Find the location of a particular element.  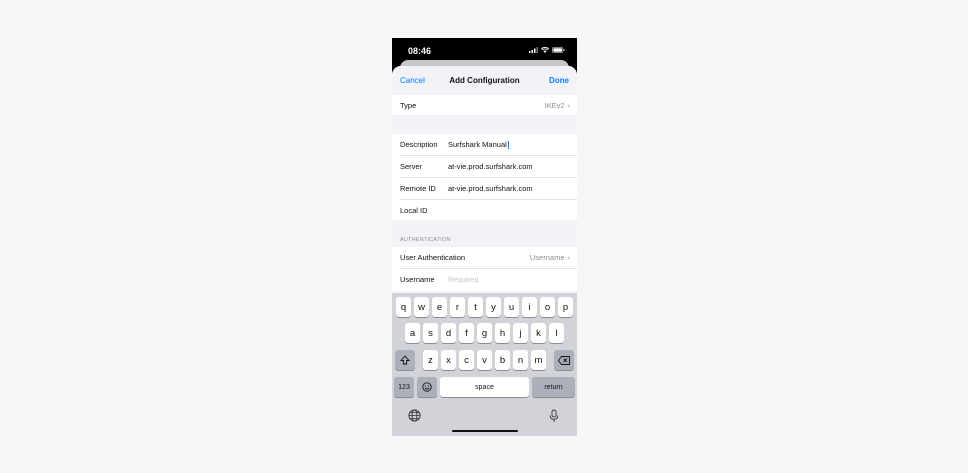

key-a: a is located at coordinates (412, 333).